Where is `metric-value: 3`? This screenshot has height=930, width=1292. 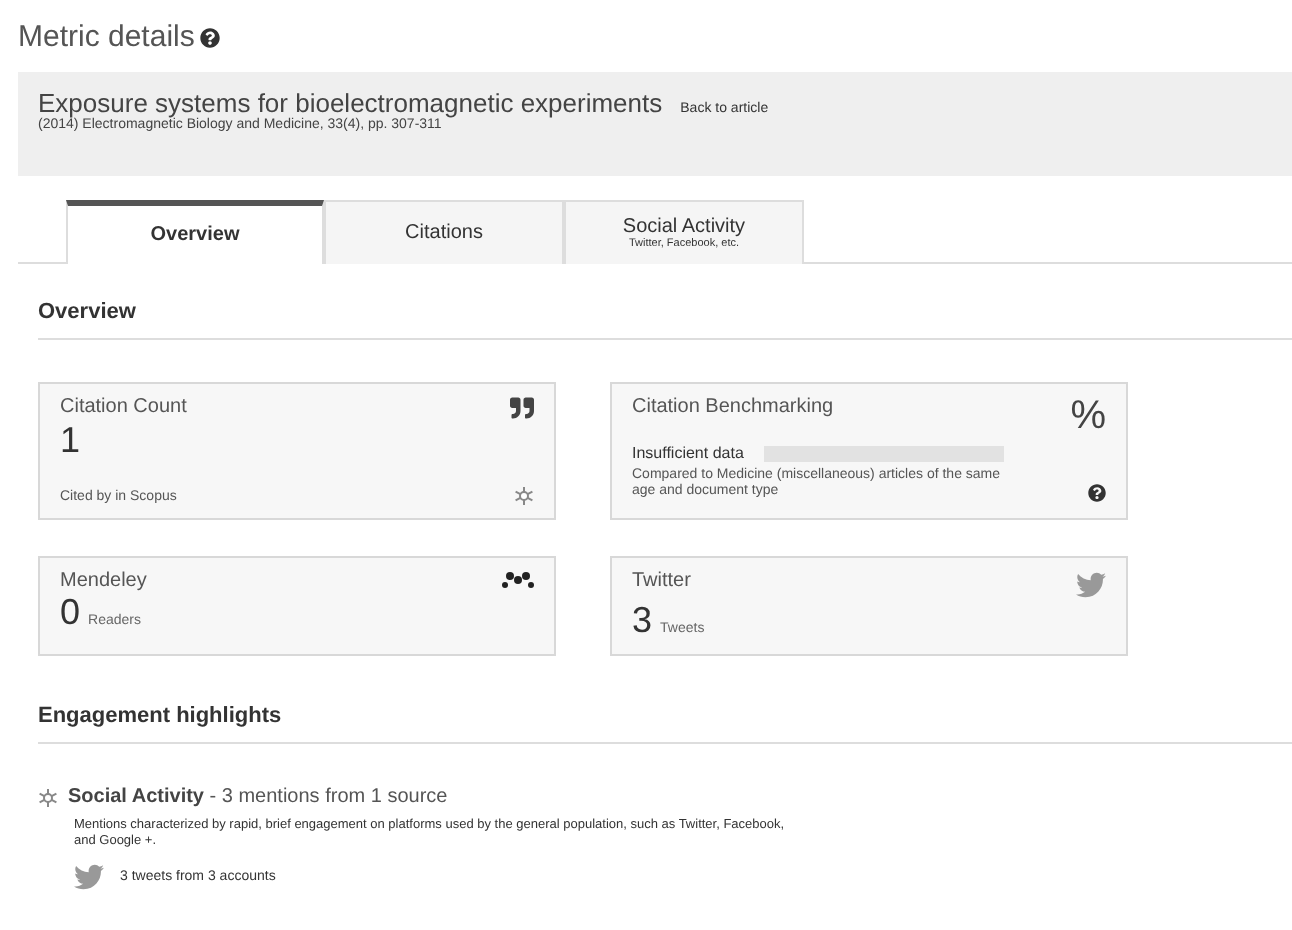
metric-value: 3 is located at coordinates (642, 621).